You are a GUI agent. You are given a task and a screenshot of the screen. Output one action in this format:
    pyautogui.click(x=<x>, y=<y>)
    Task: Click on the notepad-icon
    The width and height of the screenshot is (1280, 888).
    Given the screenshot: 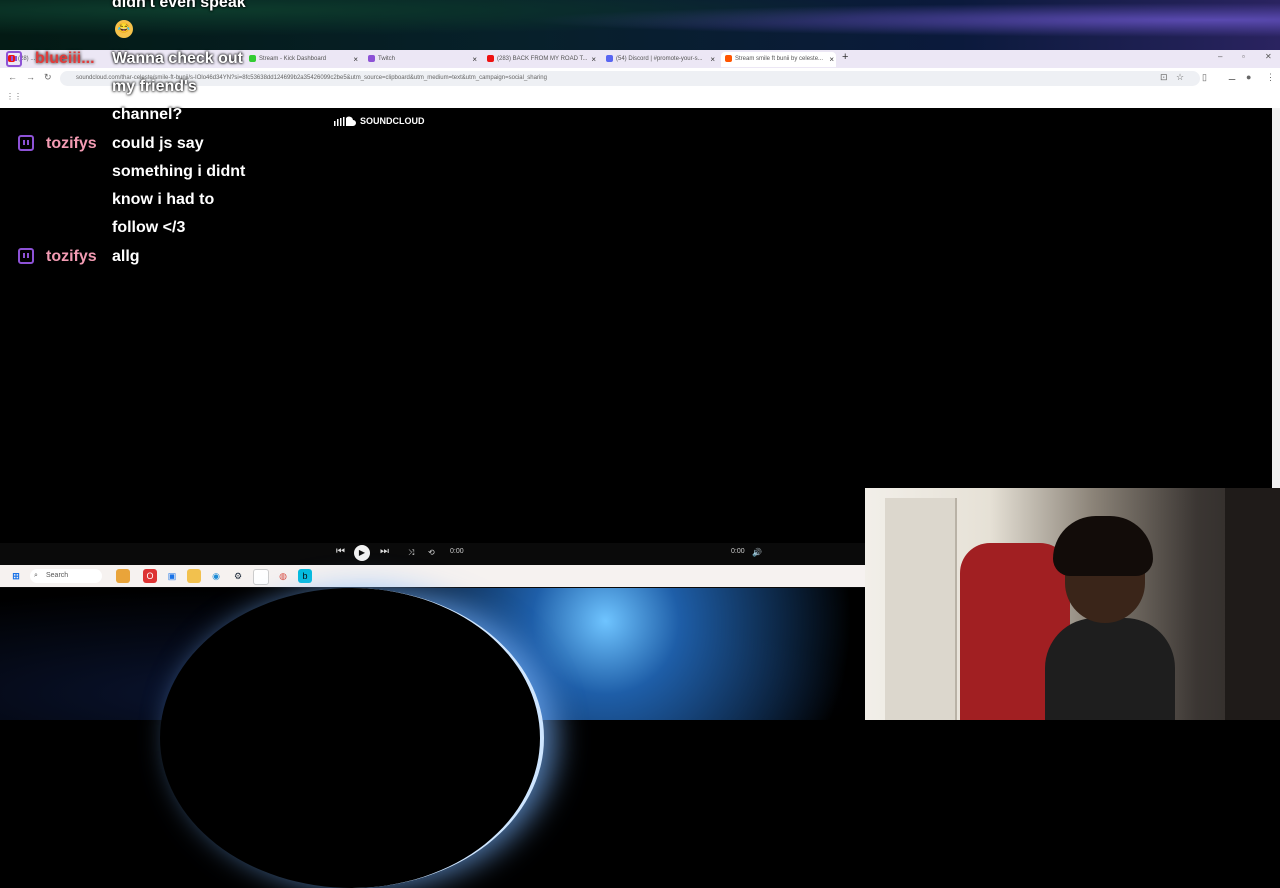 What is the action you would take?
    pyautogui.click(x=261, y=577)
    